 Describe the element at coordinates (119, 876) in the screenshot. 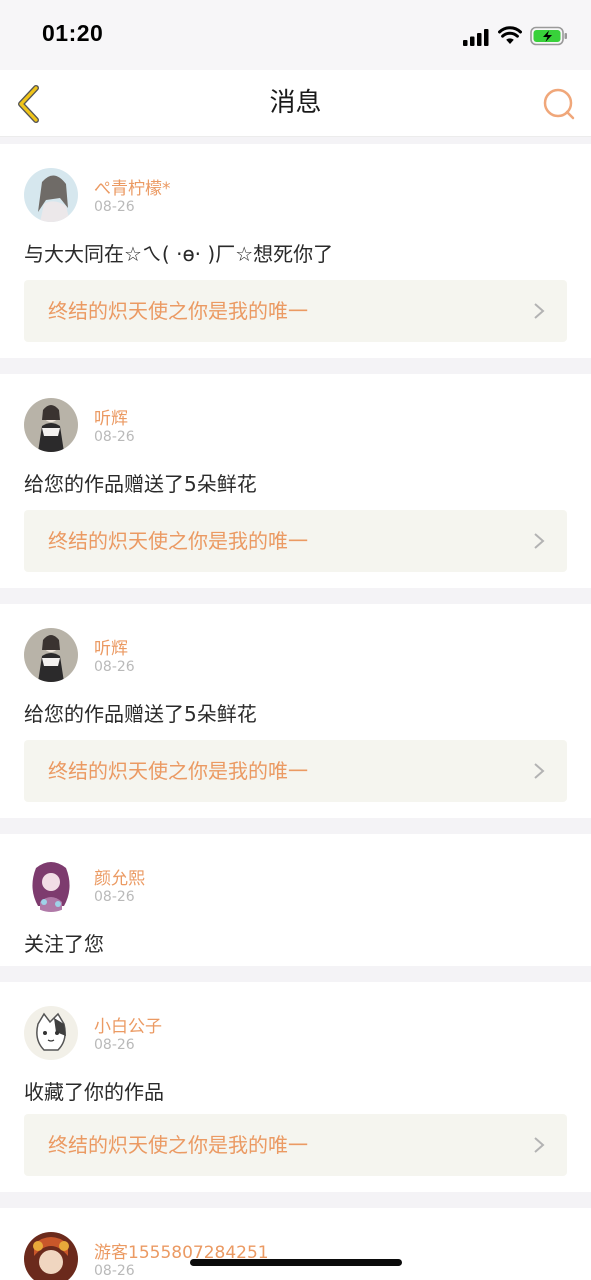

I see `user-name: 颜允熙` at that location.